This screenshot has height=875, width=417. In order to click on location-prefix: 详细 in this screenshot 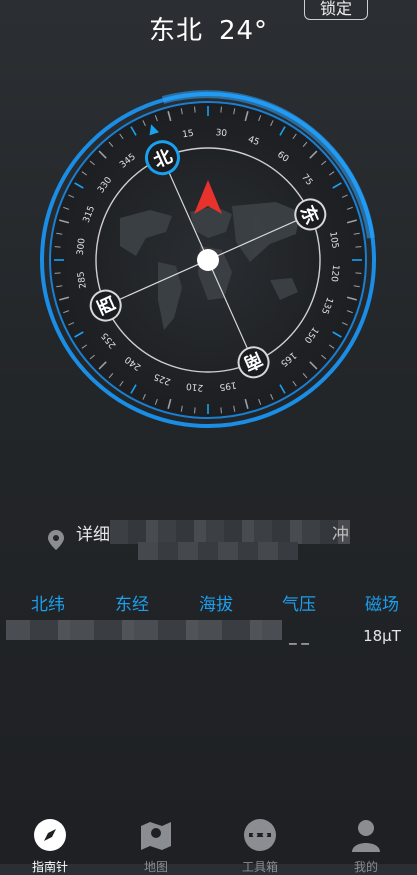, I will do `click(93, 535)`.